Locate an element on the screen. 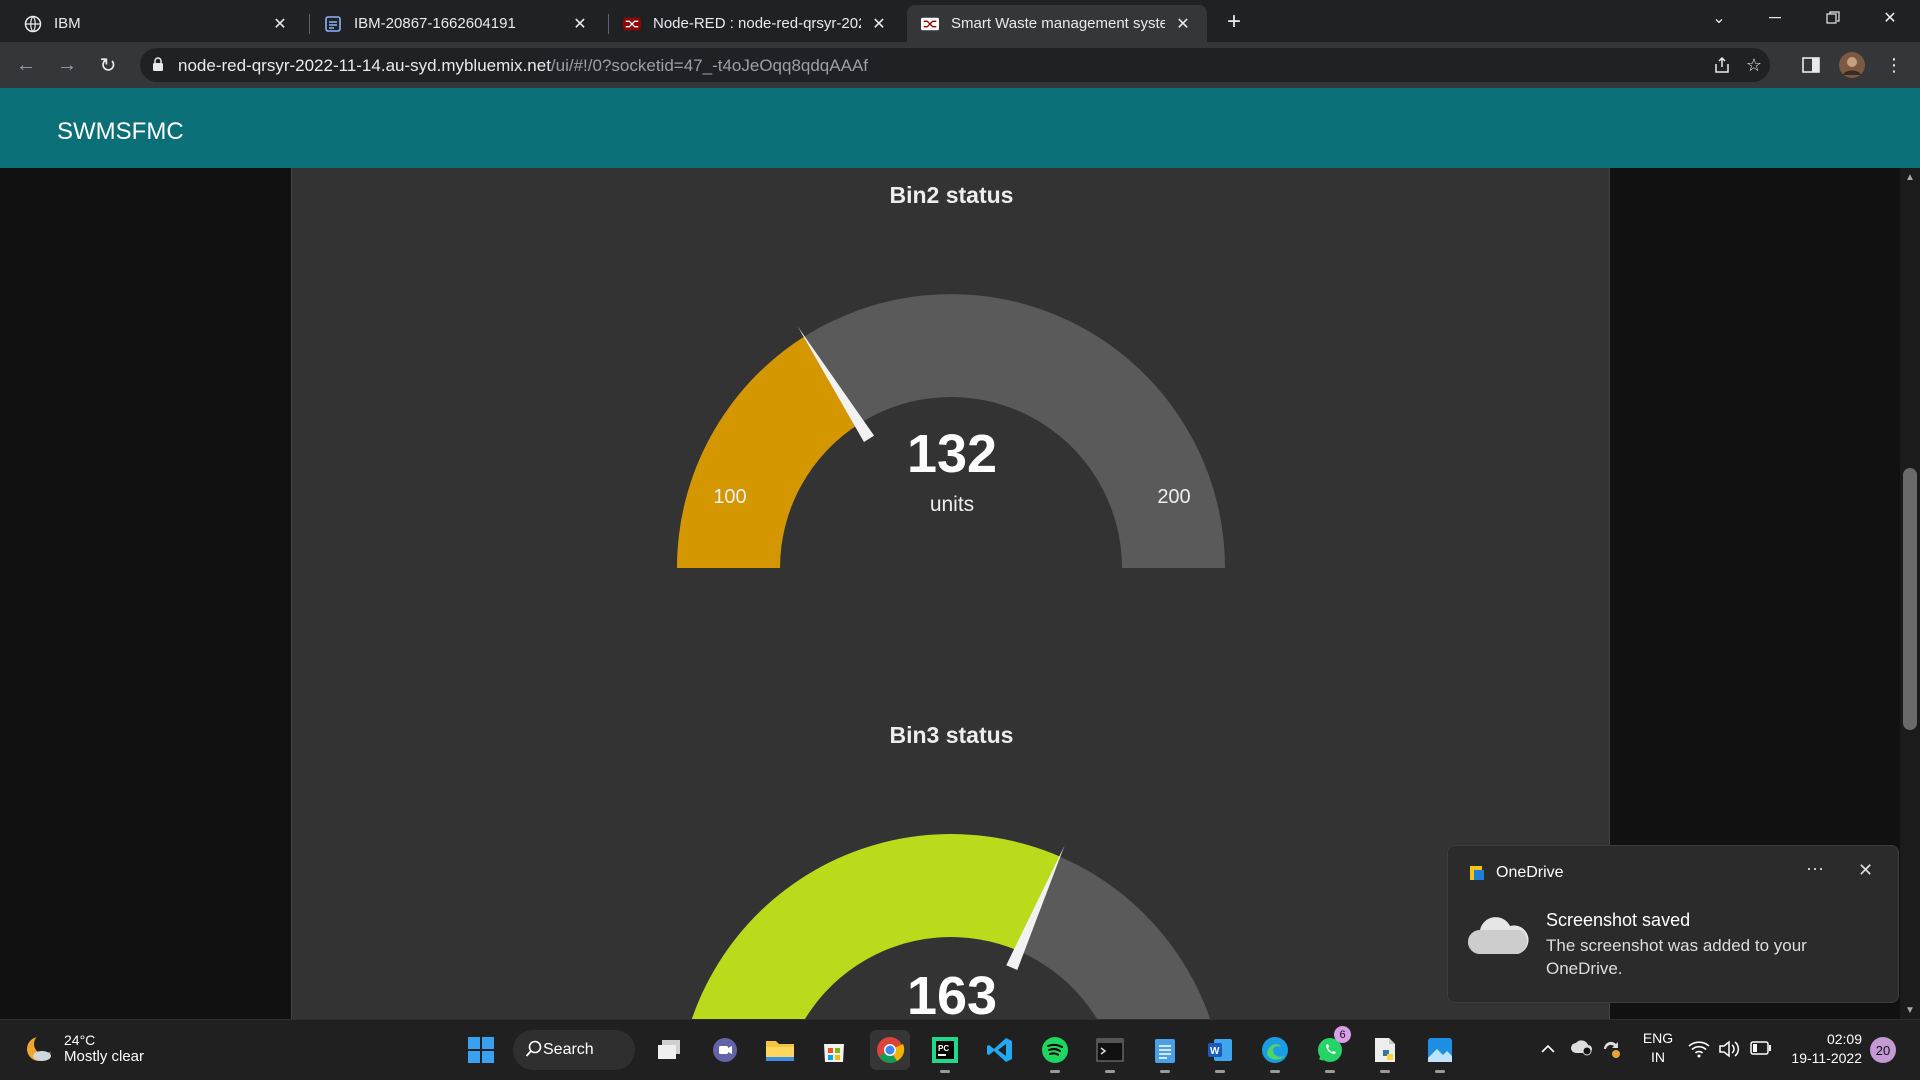 This screenshot has height=1080, width=1920. tab-node-red: Node-RED : node-red-qrsyr-2022 ✕ is located at coordinates (756, 23).